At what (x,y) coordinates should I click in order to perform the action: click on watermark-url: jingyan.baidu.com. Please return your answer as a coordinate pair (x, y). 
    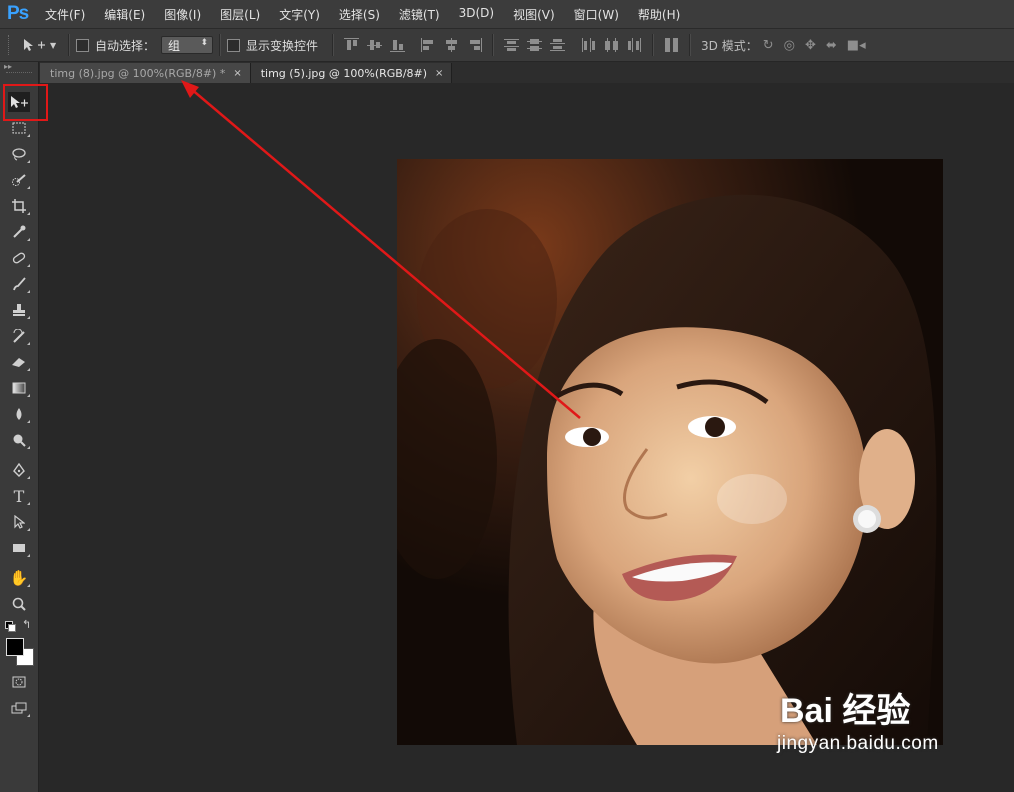
    Looking at the image, I should click on (858, 743).